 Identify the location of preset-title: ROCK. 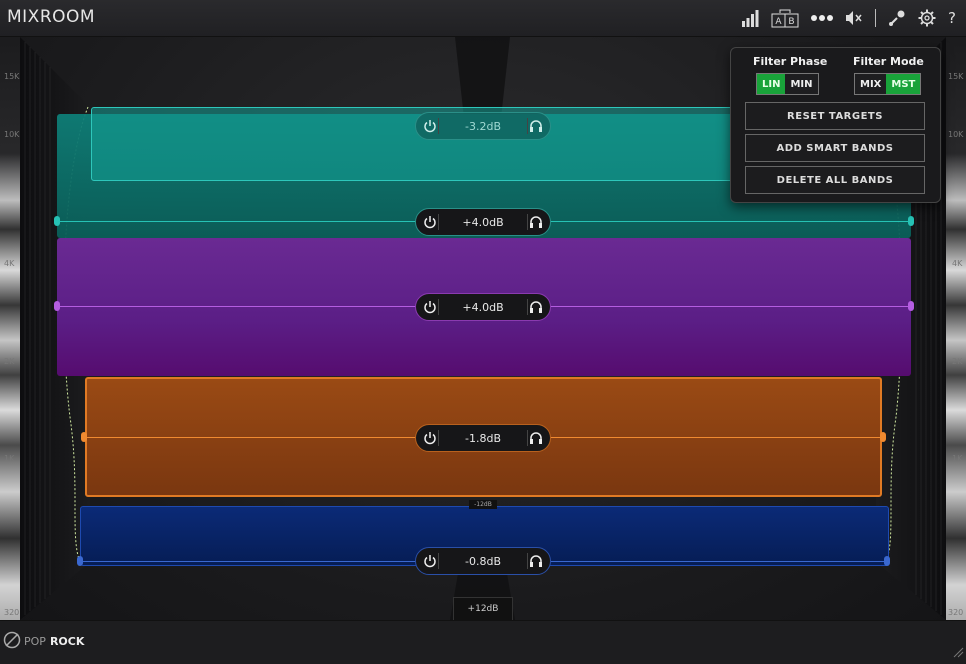
(67, 641).